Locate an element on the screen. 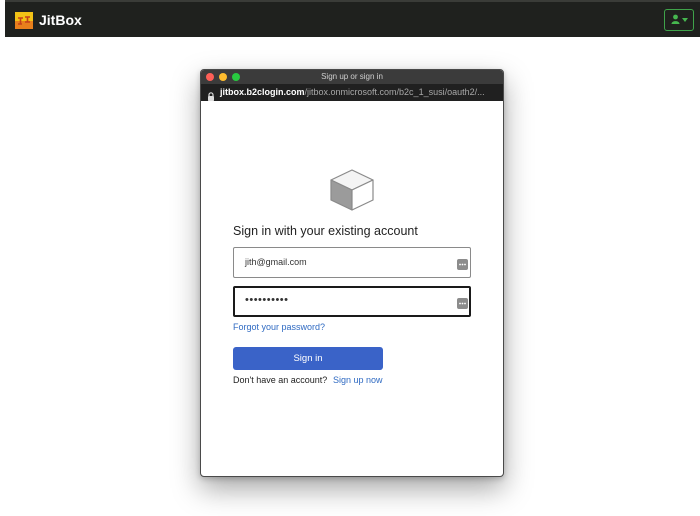 The height and width of the screenshot is (516, 700). email-field: jith@gmail.com is located at coordinates (352, 262).